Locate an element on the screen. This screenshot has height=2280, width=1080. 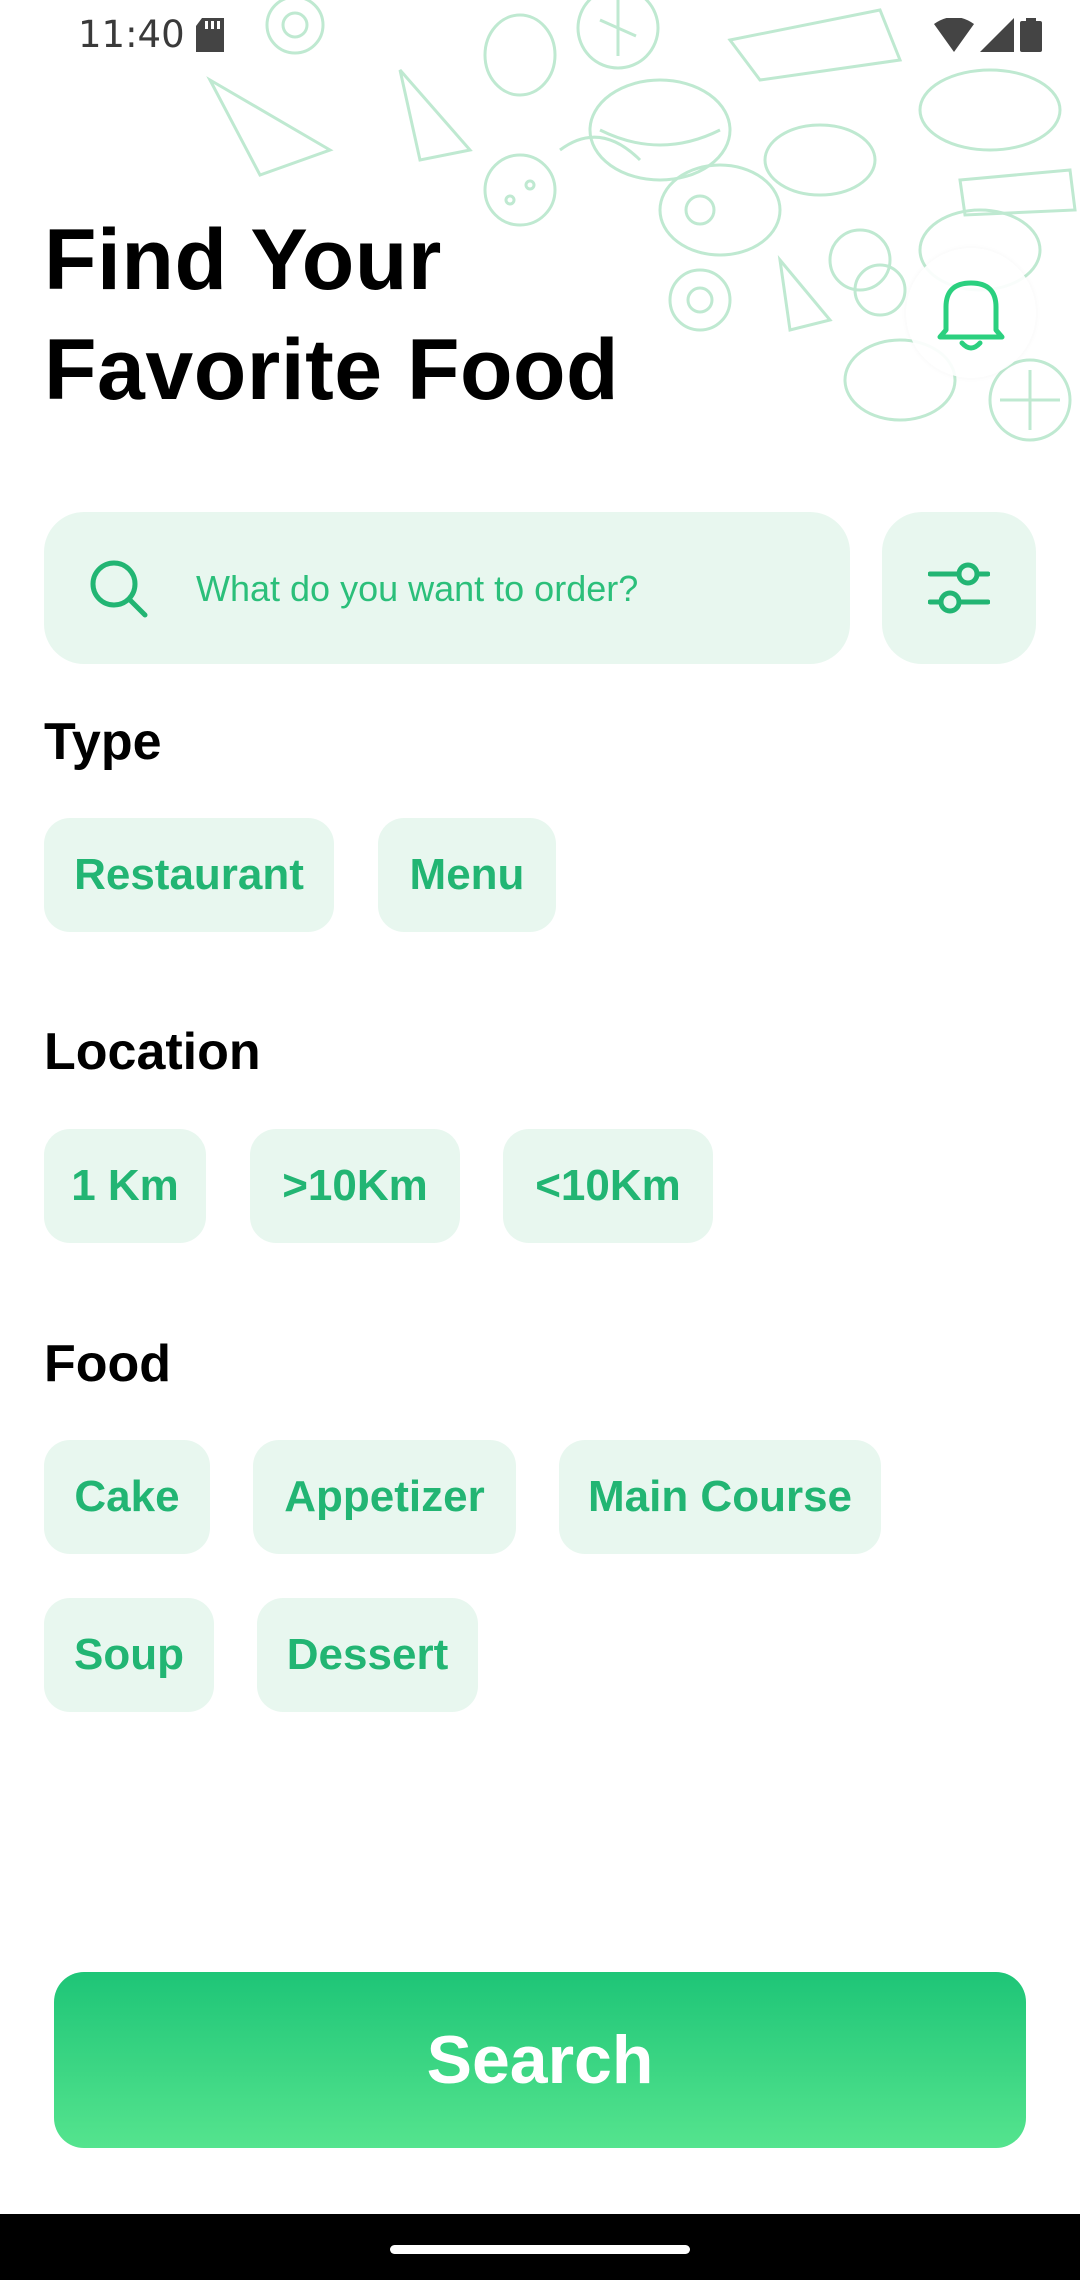
chip-soup: Soup is located at coordinates (129, 1655).